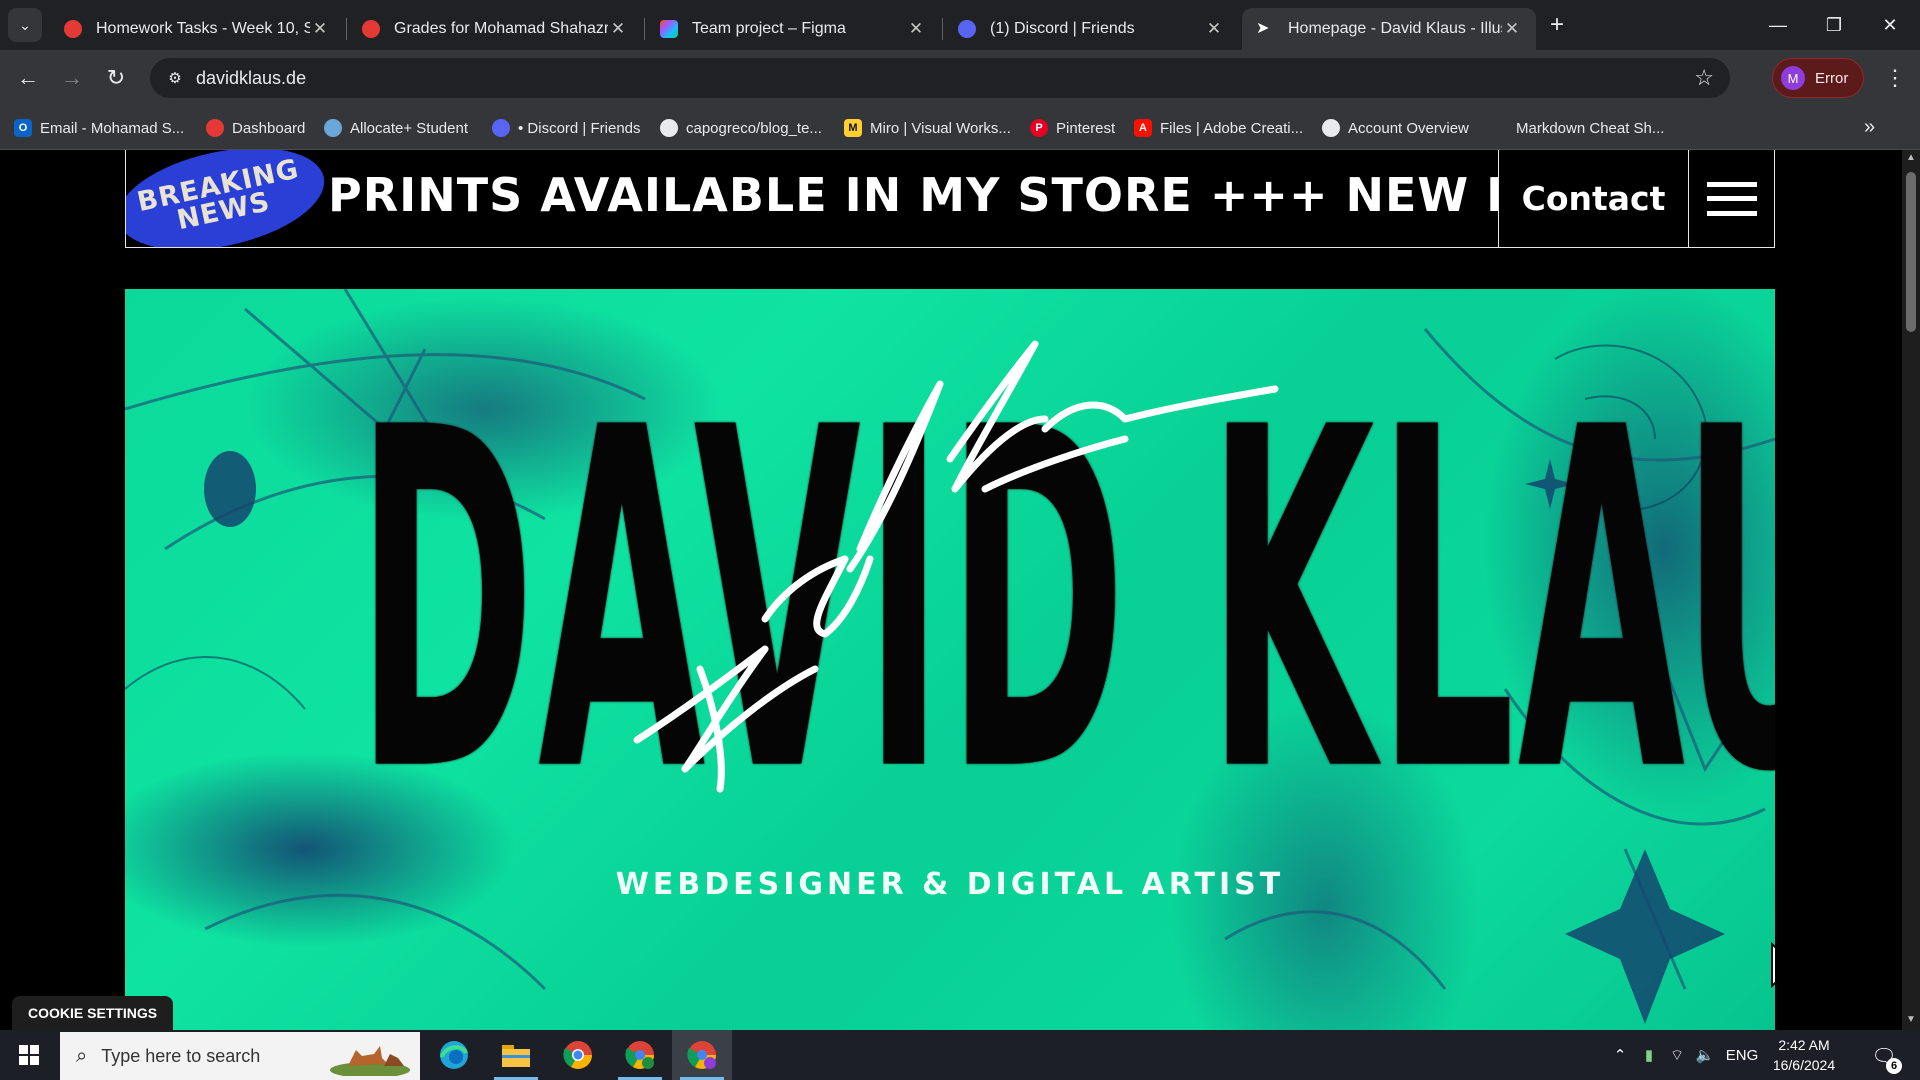 This screenshot has width=1920, height=1080. I want to click on wifi-tray: ⌔, so click(1677, 1055).